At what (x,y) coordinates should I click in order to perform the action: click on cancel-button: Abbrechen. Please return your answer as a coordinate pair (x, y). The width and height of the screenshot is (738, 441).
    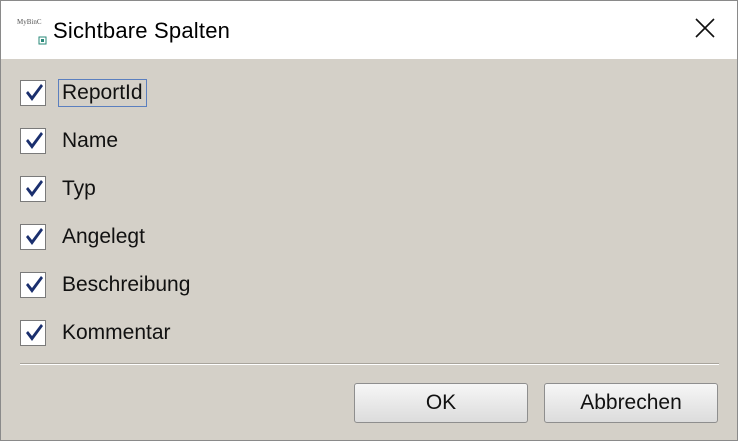
    Looking at the image, I should click on (631, 403).